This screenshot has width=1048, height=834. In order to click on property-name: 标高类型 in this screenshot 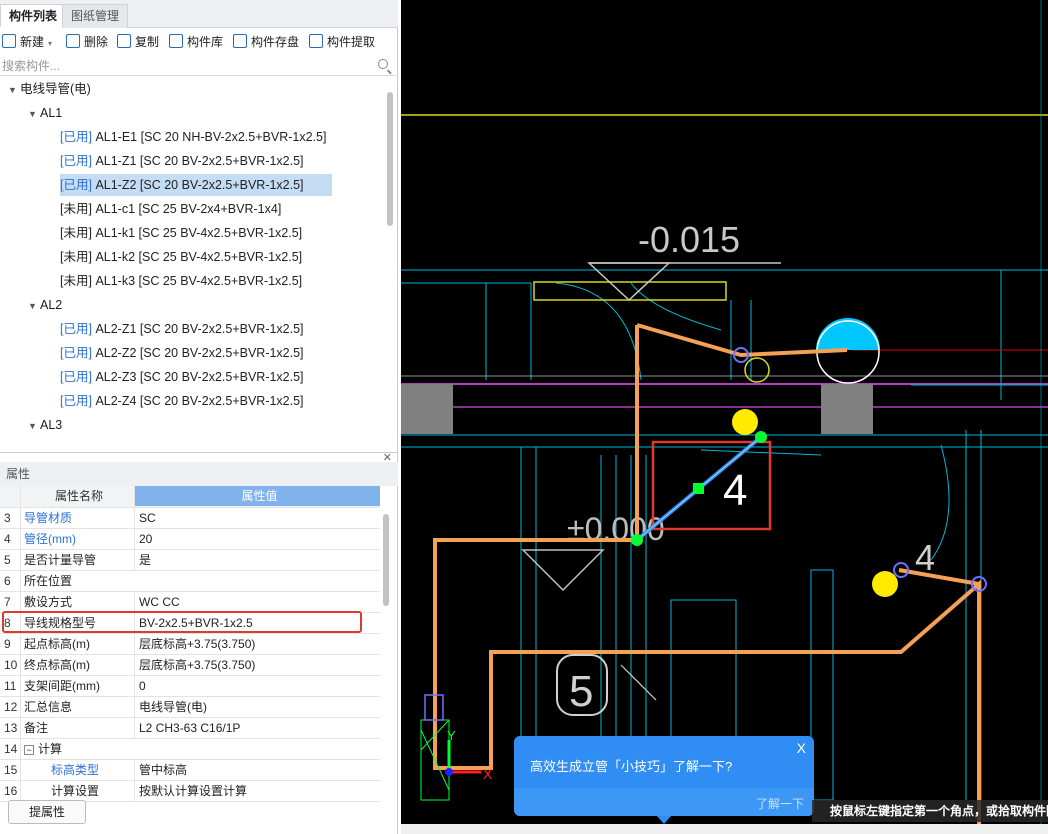, I will do `click(77, 770)`.